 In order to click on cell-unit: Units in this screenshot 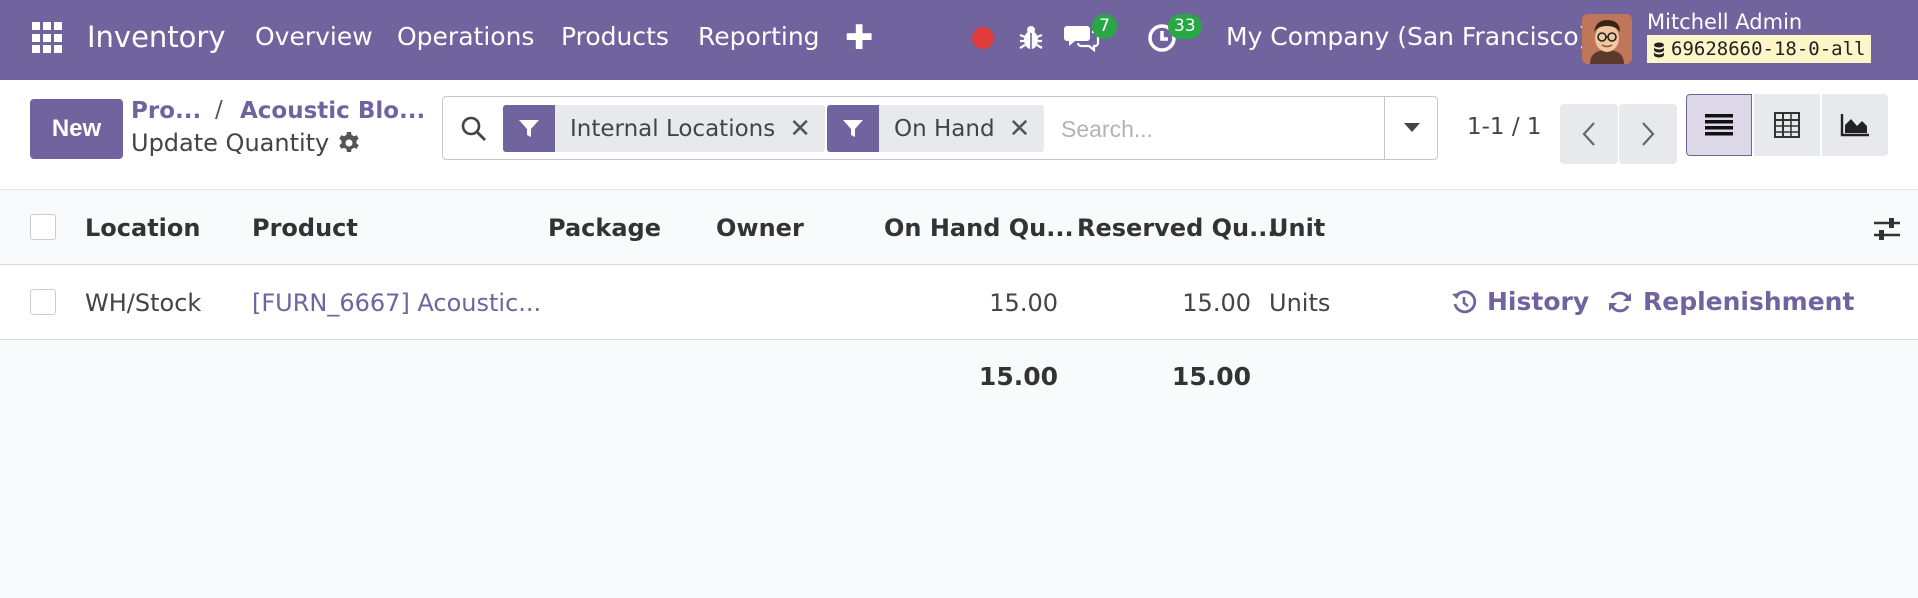, I will do `click(1300, 303)`.